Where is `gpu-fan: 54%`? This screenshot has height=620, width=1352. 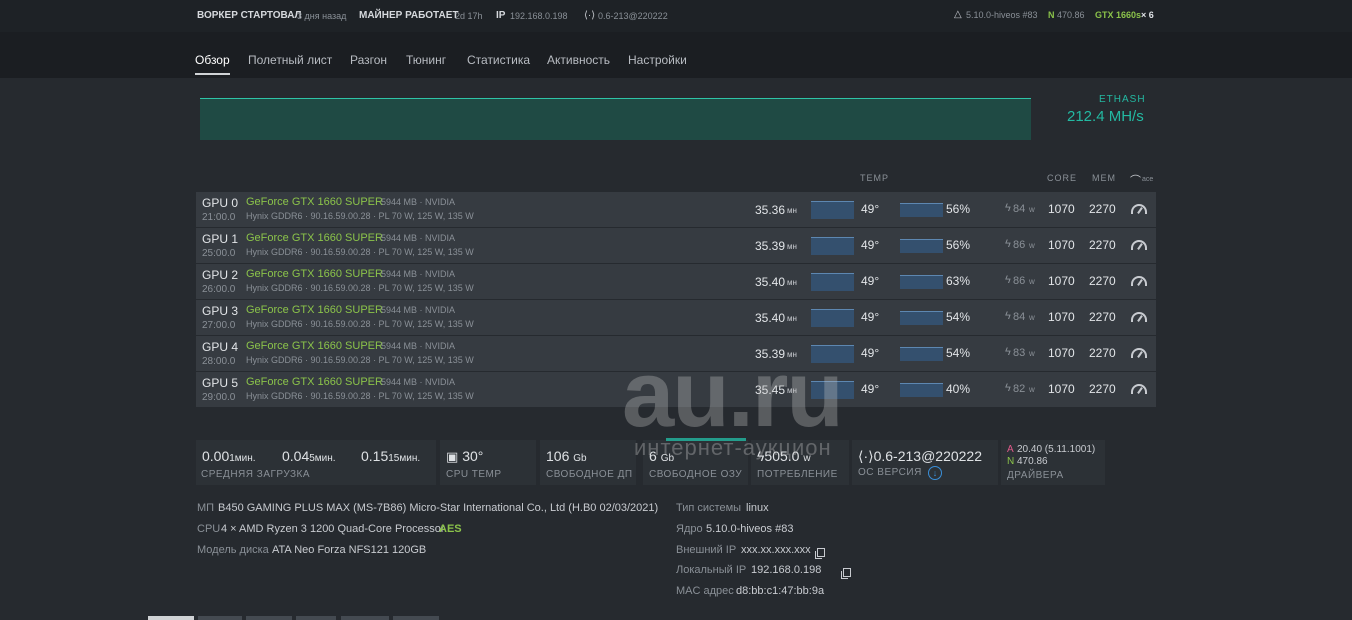 gpu-fan: 54% is located at coordinates (958, 353).